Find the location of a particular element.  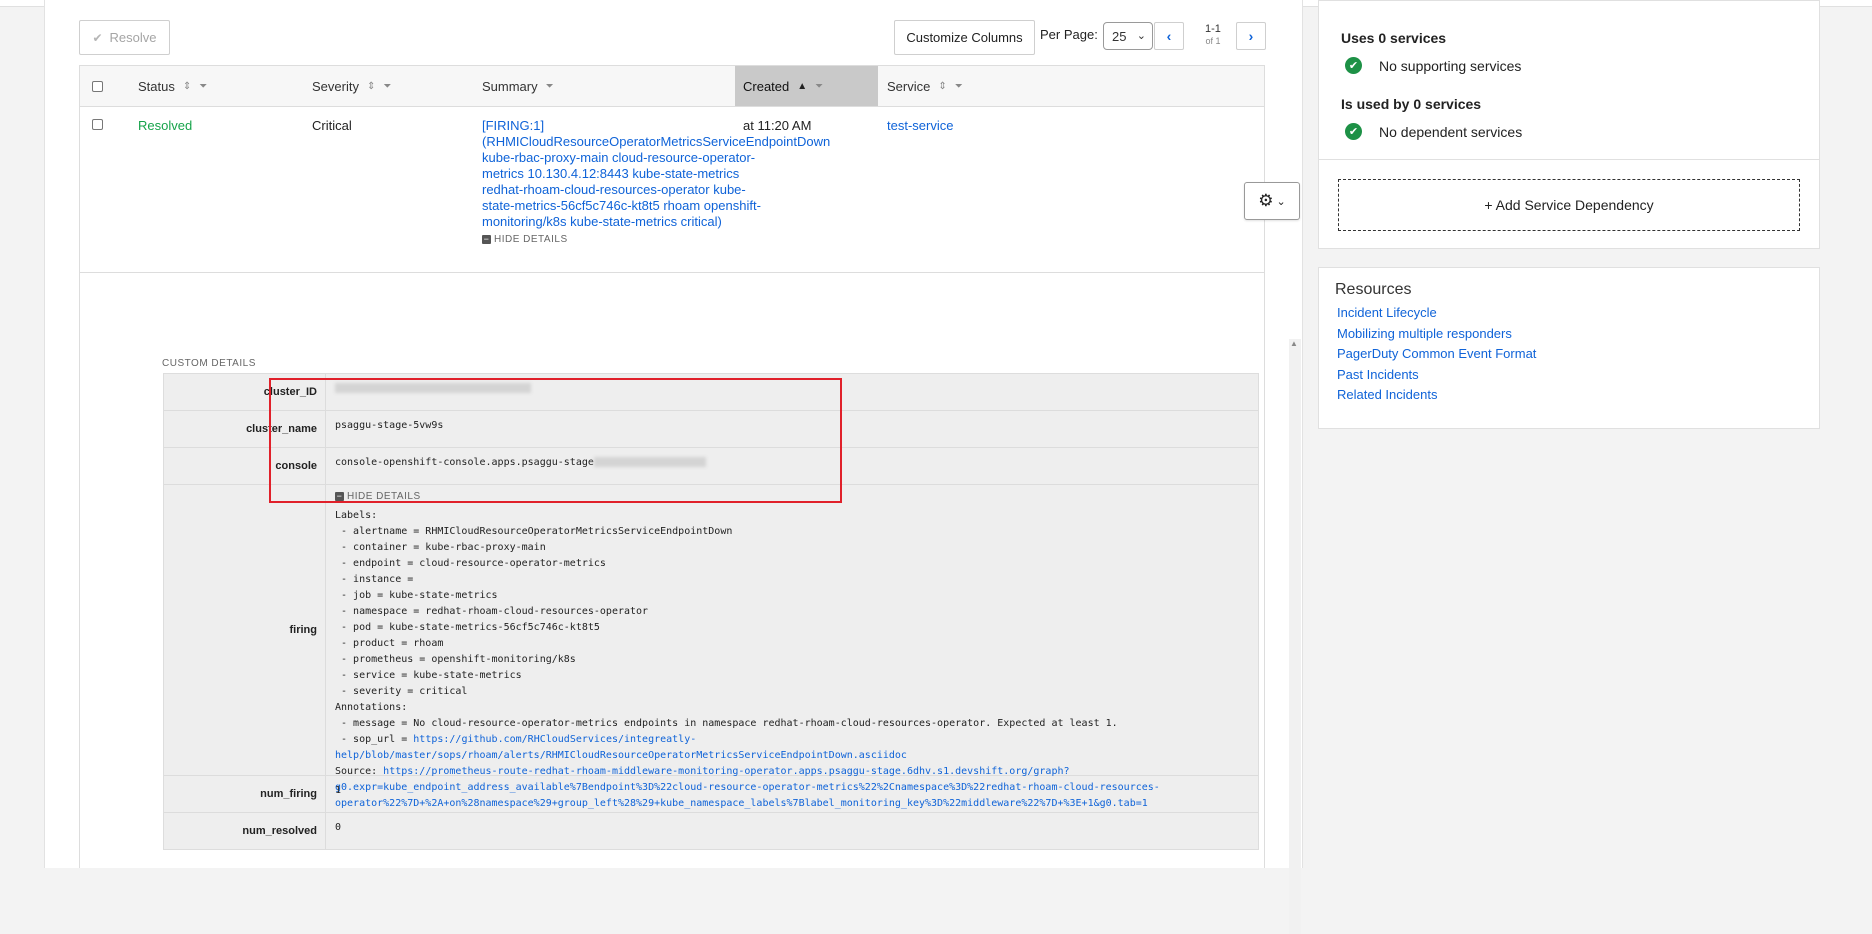

pagination-range: 1-1 of 1 is located at coordinates (1213, 34).